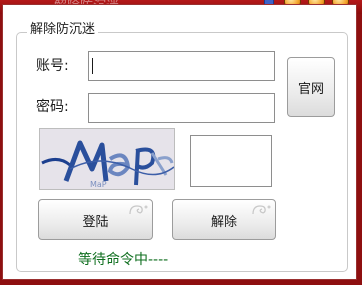  What do you see at coordinates (63, 30) in the screenshot?
I see `group-title: 解除防沉迷` at bounding box center [63, 30].